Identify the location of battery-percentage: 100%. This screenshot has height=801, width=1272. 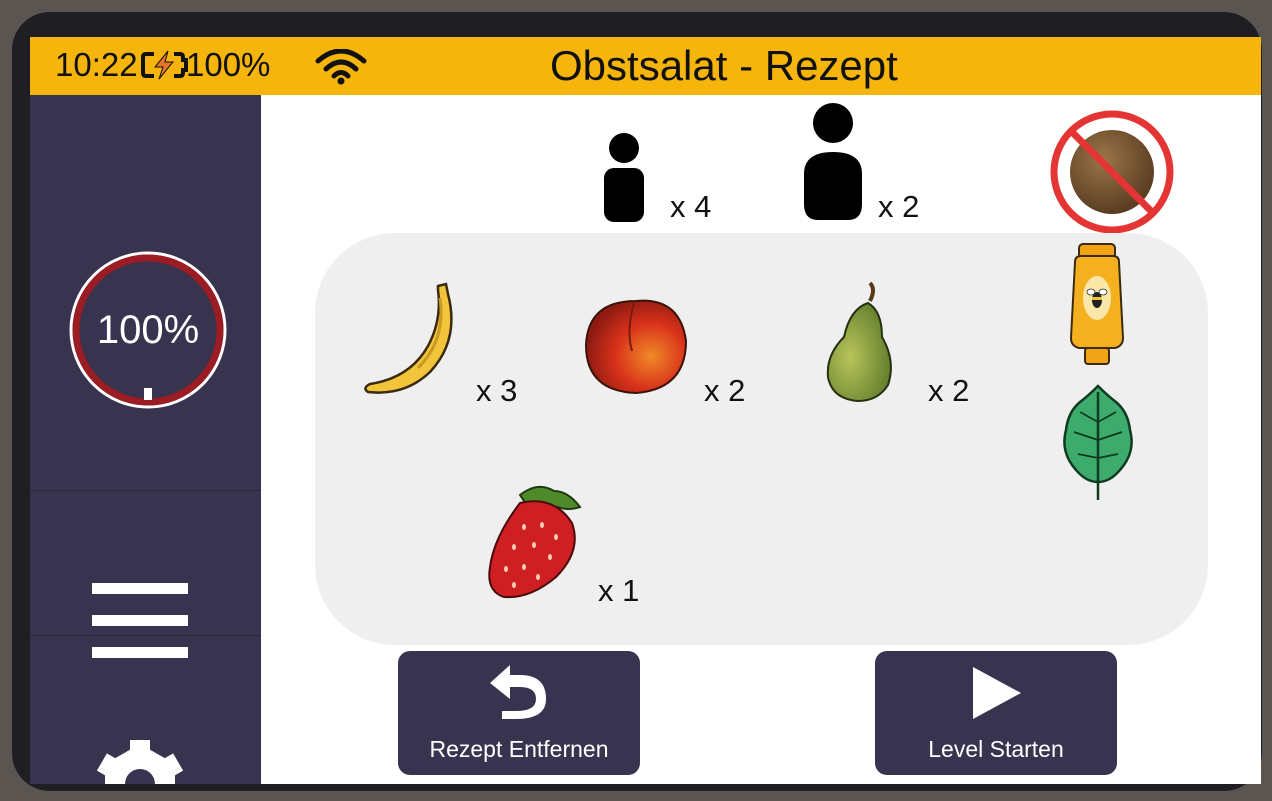
(228, 64).